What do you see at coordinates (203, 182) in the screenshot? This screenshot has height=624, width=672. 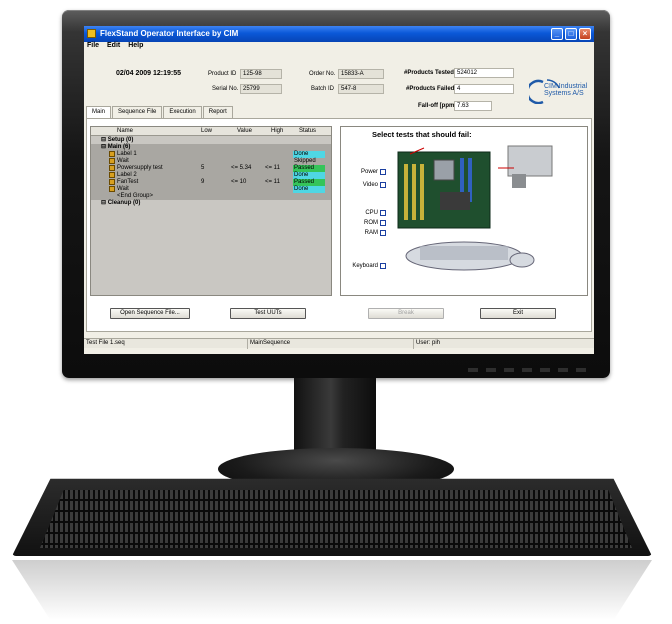 I see `row-low: 9` at bounding box center [203, 182].